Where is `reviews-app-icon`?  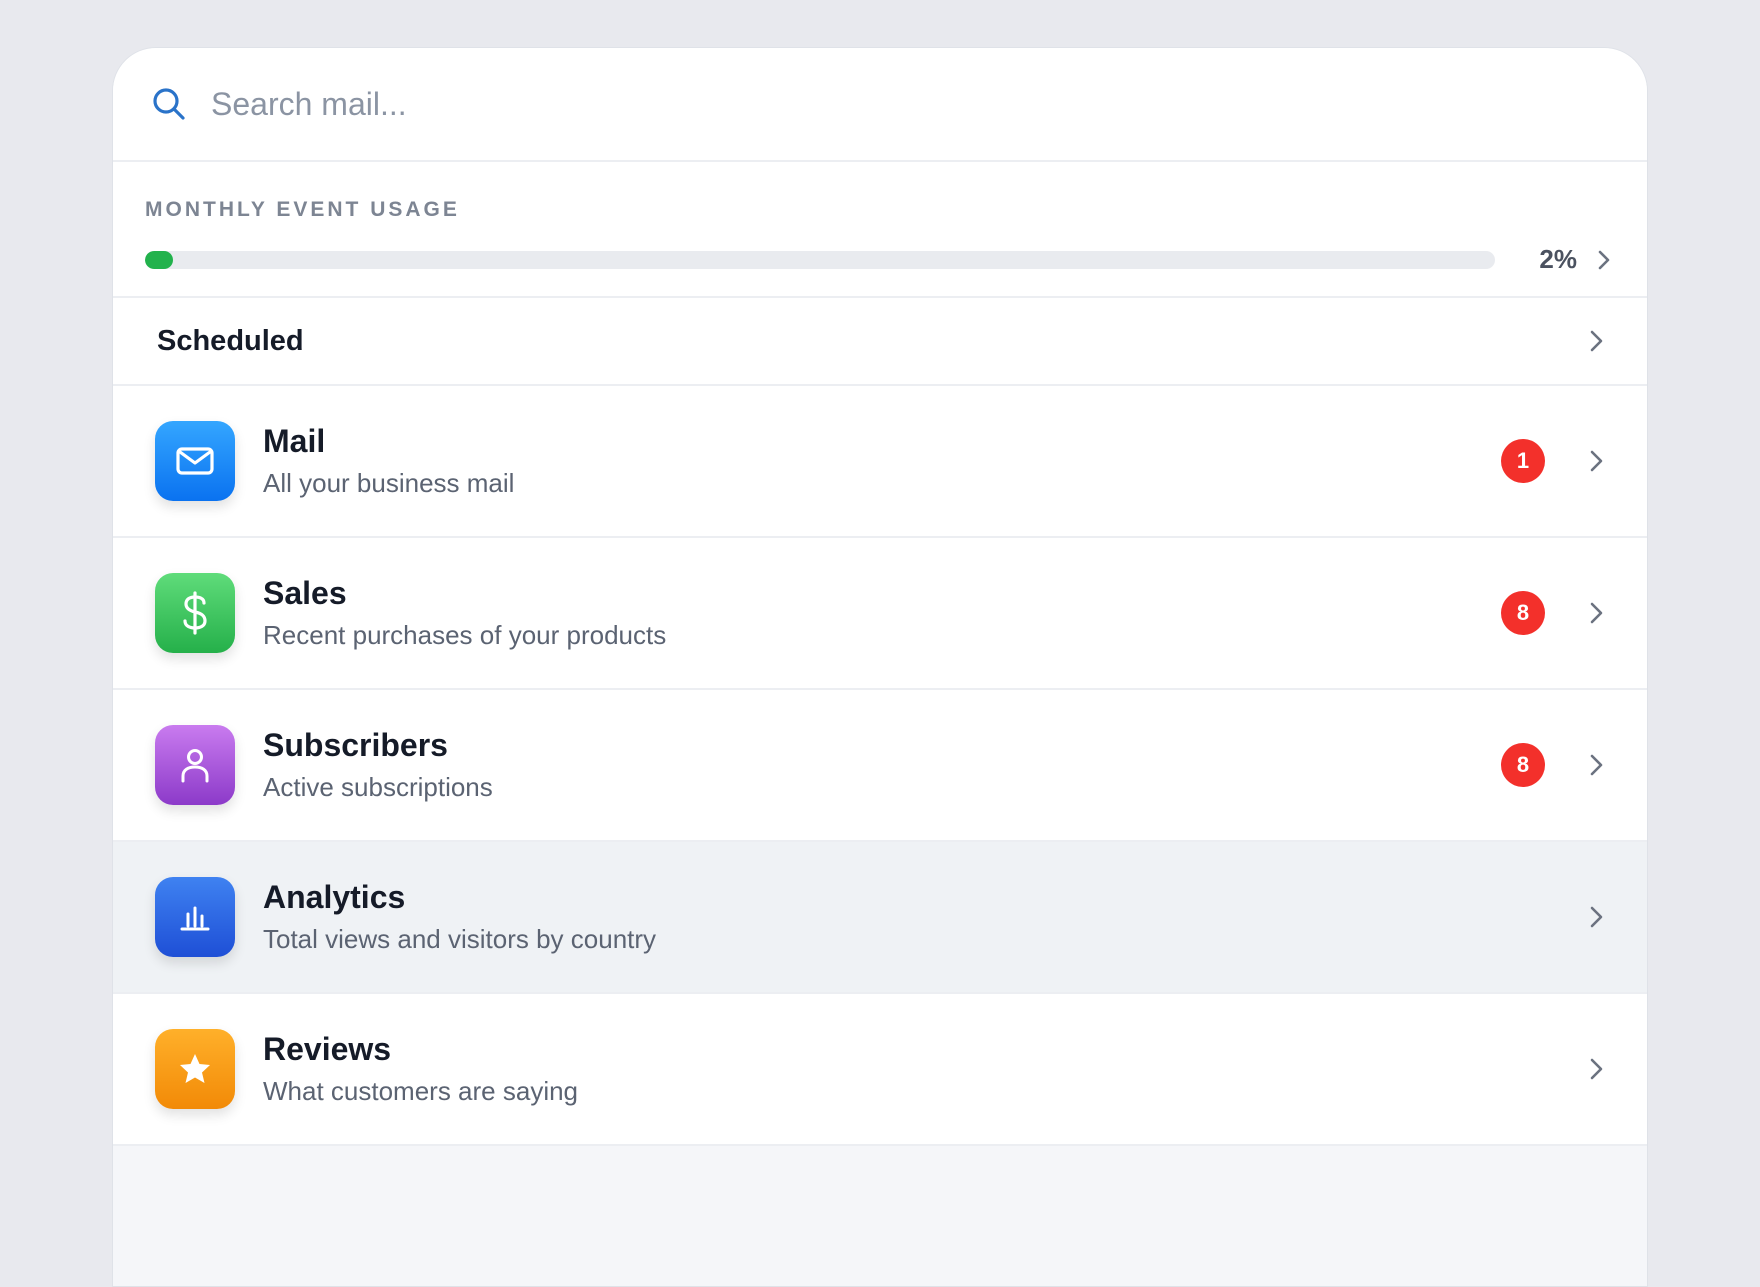
reviews-app-icon is located at coordinates (195, 1069).